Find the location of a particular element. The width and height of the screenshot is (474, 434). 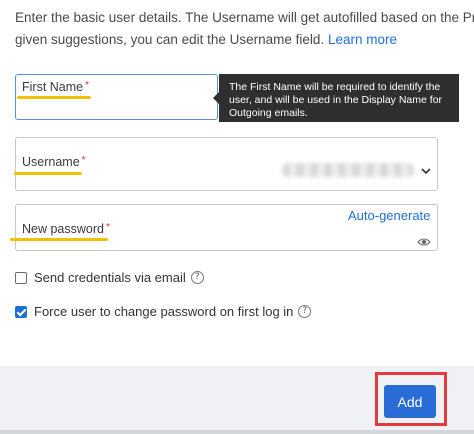

new-password-label-text: New password is located at coordinates (63, 229).